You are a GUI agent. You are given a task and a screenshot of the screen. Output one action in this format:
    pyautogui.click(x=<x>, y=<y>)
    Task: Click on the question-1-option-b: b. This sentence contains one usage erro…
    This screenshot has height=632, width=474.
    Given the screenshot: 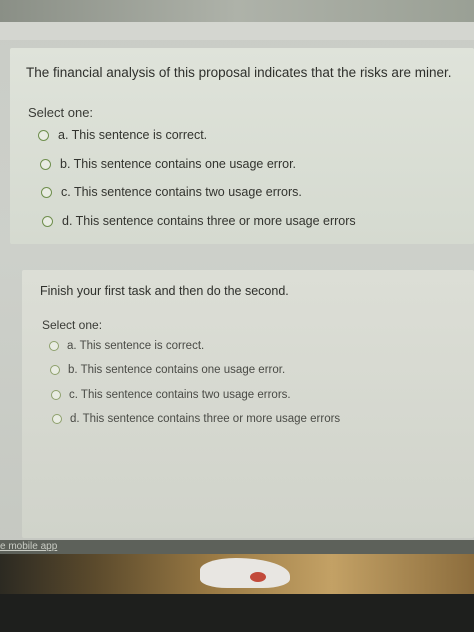 What is the action you would take?
    pyautogui.click(x=168, y=164)
    